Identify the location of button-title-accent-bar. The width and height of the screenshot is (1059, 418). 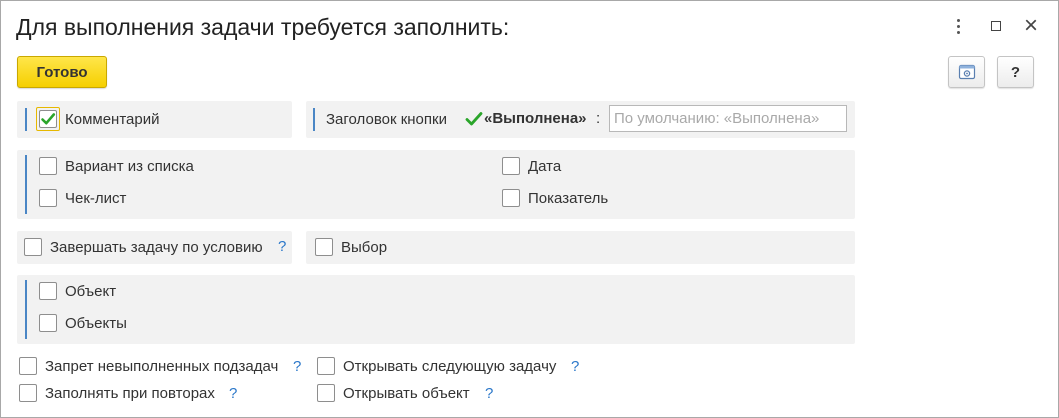
(314, 119).